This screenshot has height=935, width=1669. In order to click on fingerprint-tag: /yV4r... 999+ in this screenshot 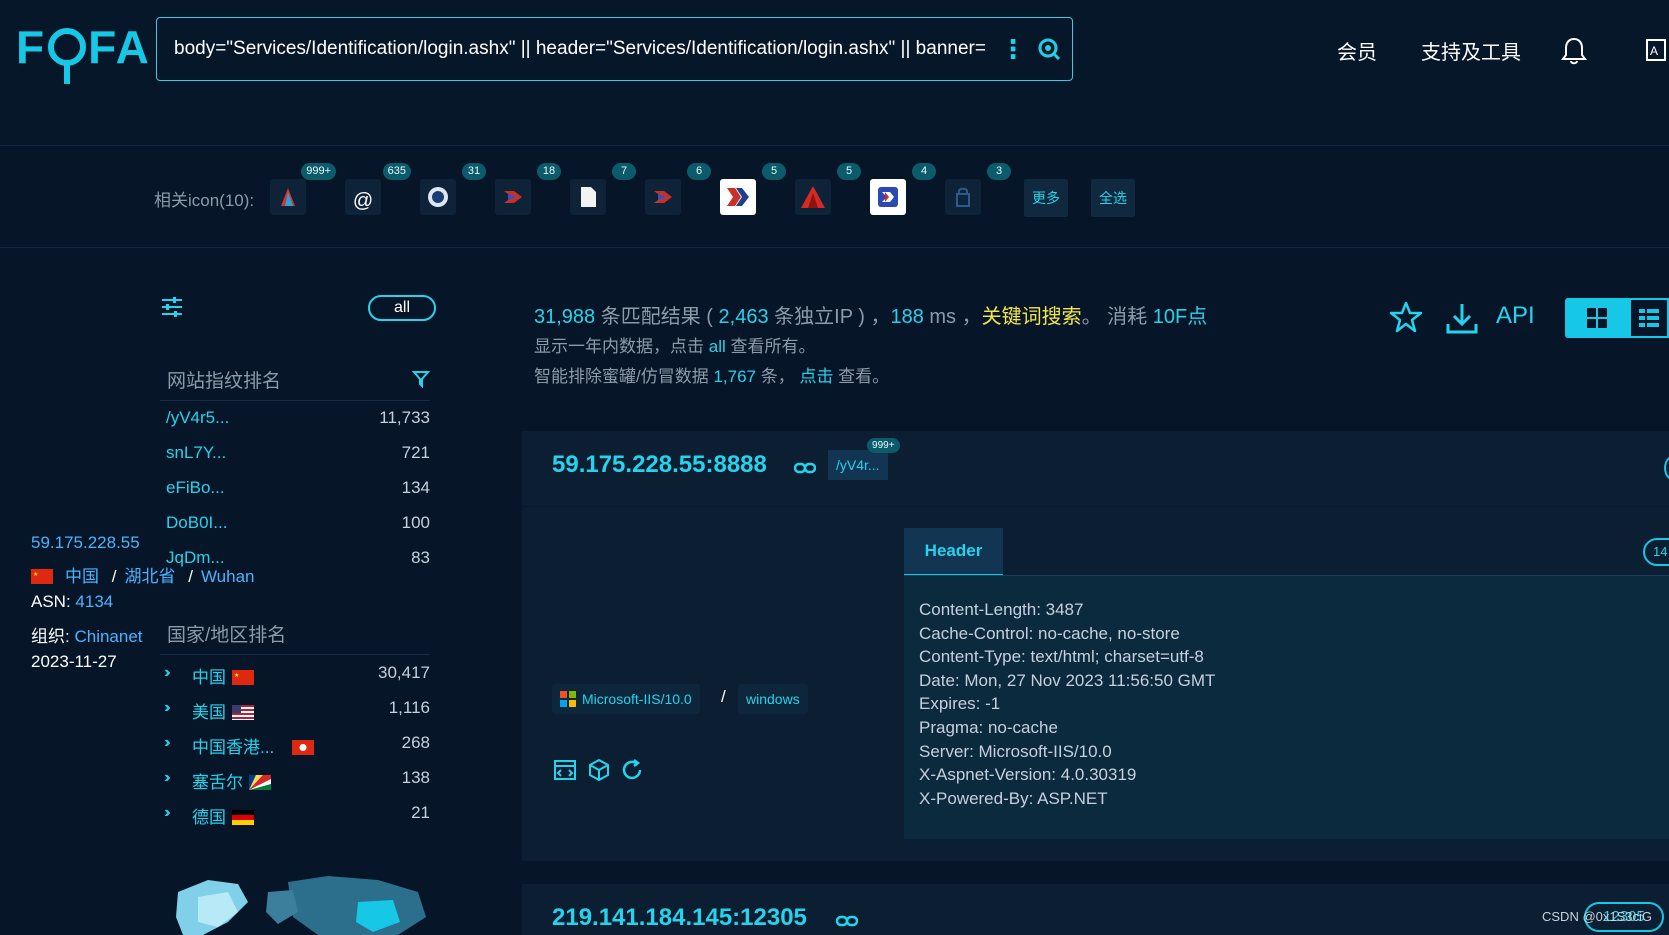, I will do `click(864, 459)`.